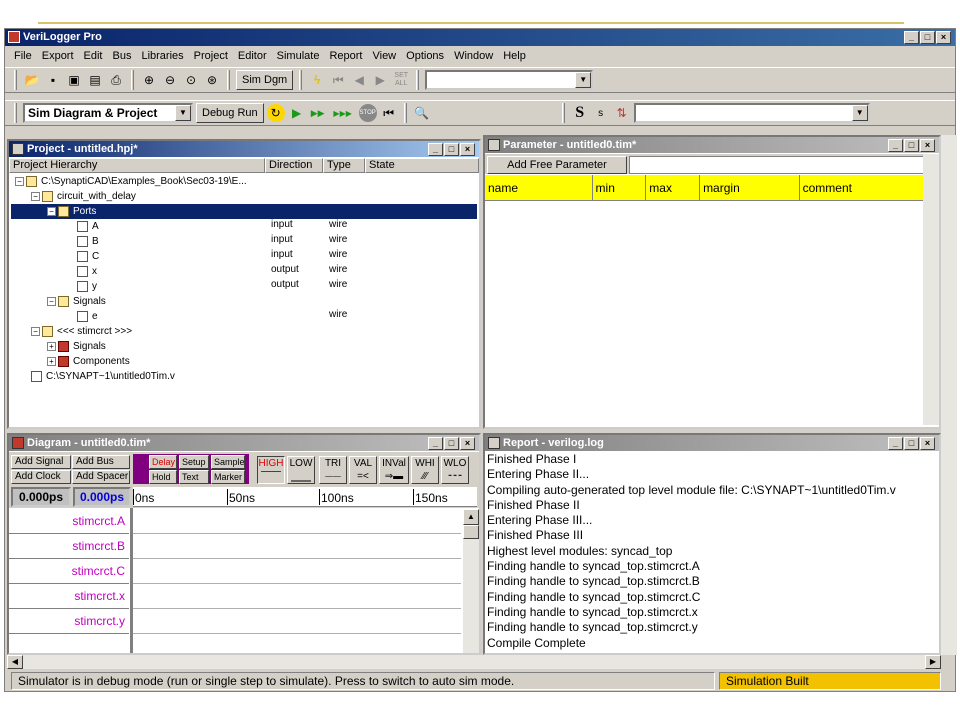 This screenshot has height=720, width=960. Describe the element at coordinates (471, 517) in the screenshot. I see `scroll-up-icon: ▲` at that location.